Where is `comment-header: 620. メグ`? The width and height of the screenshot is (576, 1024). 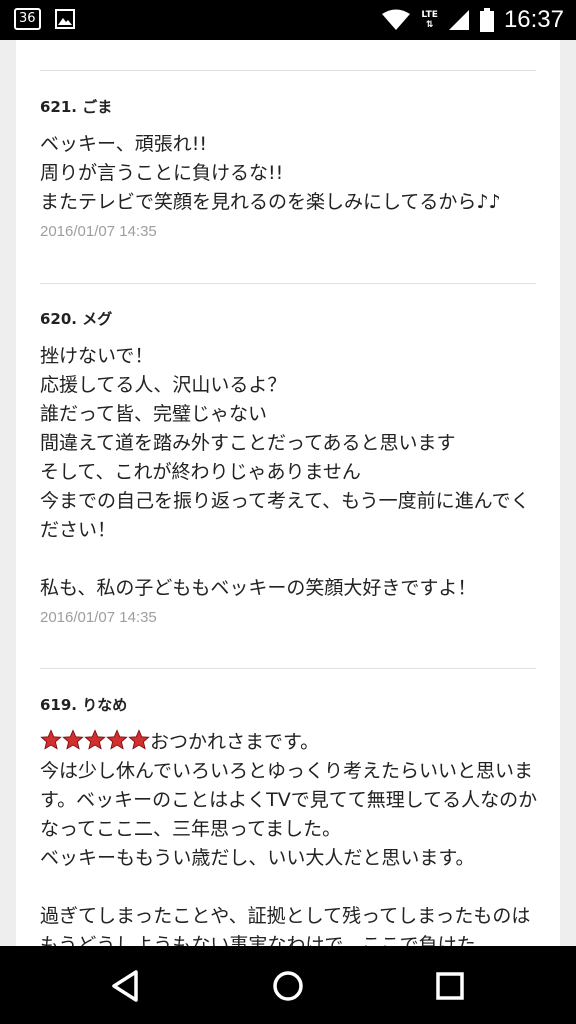 comment-header: 620. メグ is located at coordinates (290, 319).